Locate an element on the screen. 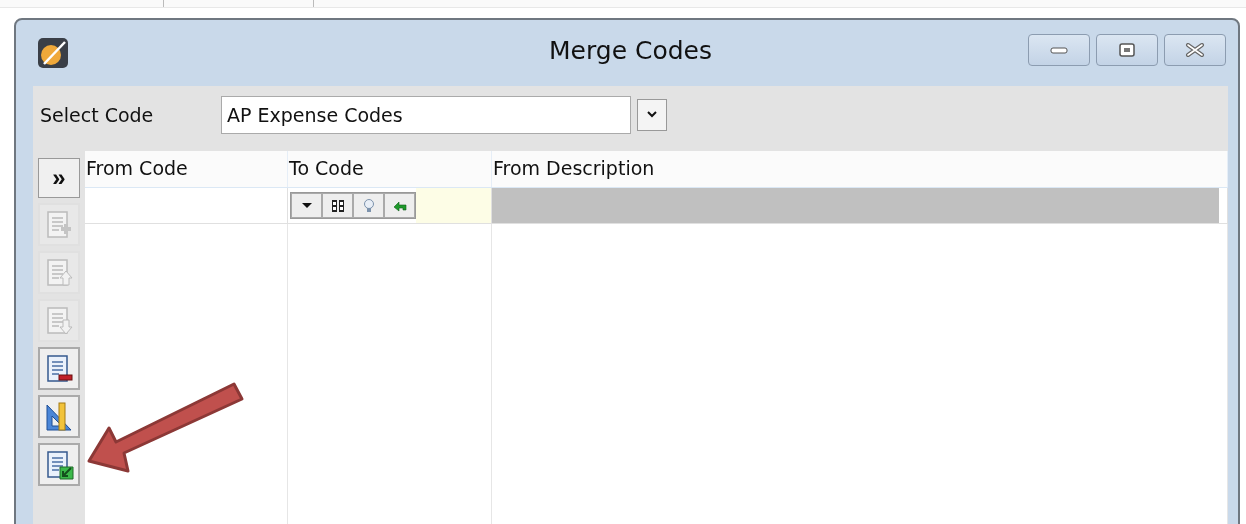  export-button is located at coordinates (59, 464).